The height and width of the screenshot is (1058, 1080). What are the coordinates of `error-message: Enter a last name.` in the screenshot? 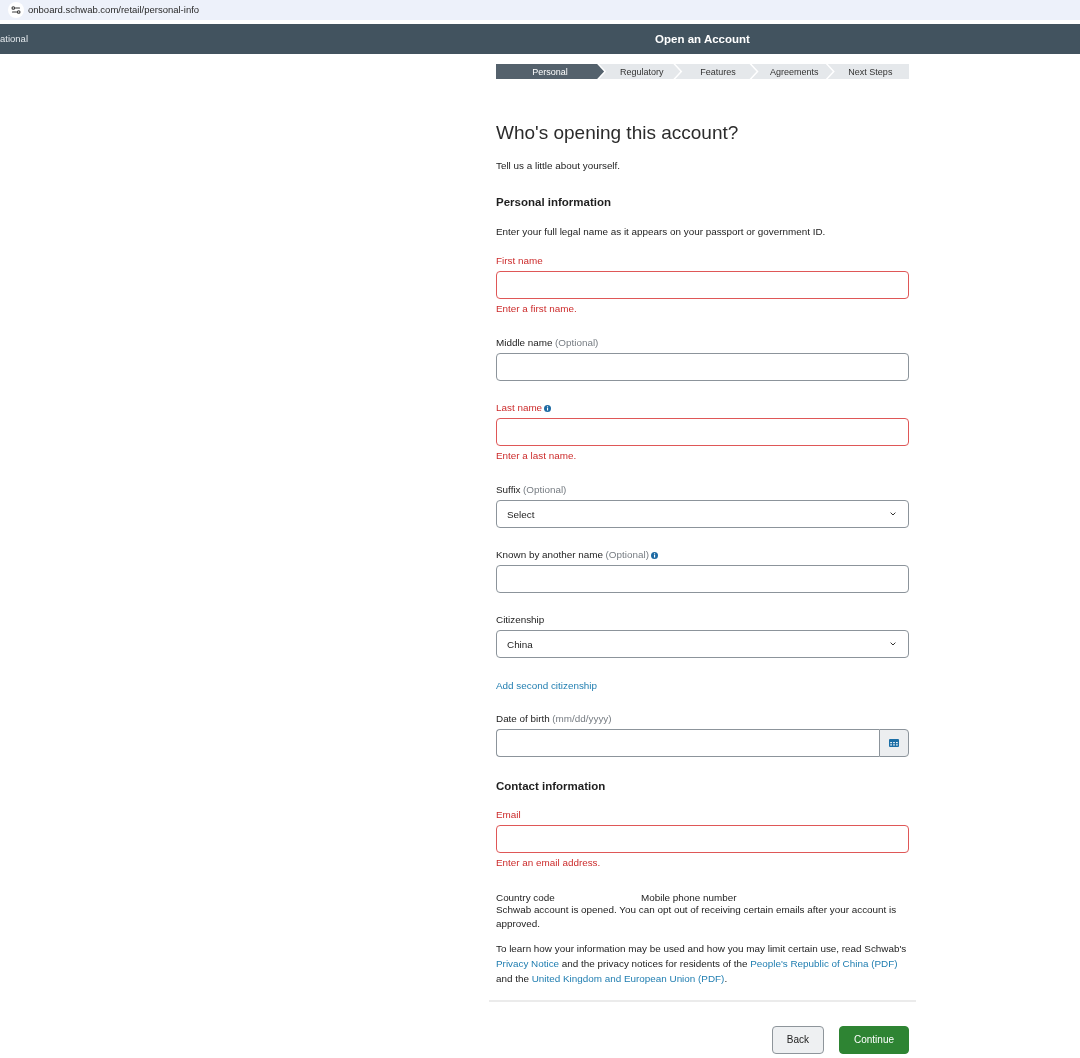 It's located at (537, 456).